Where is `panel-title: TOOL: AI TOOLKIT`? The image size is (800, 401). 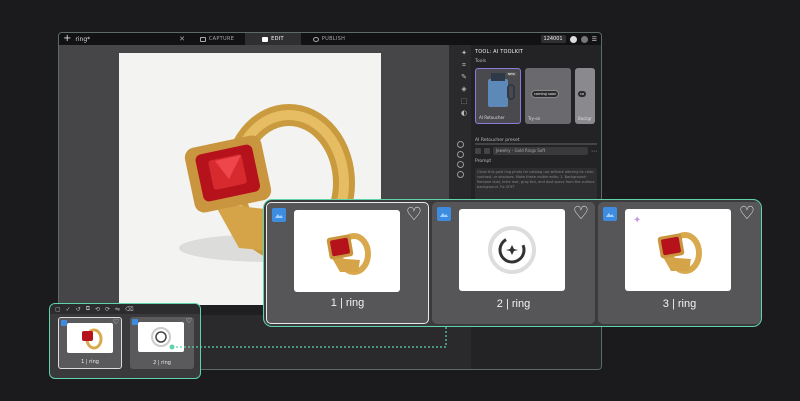 panel-title: TOOL: AI TOOLKIT is located at coordinates (499, 52).